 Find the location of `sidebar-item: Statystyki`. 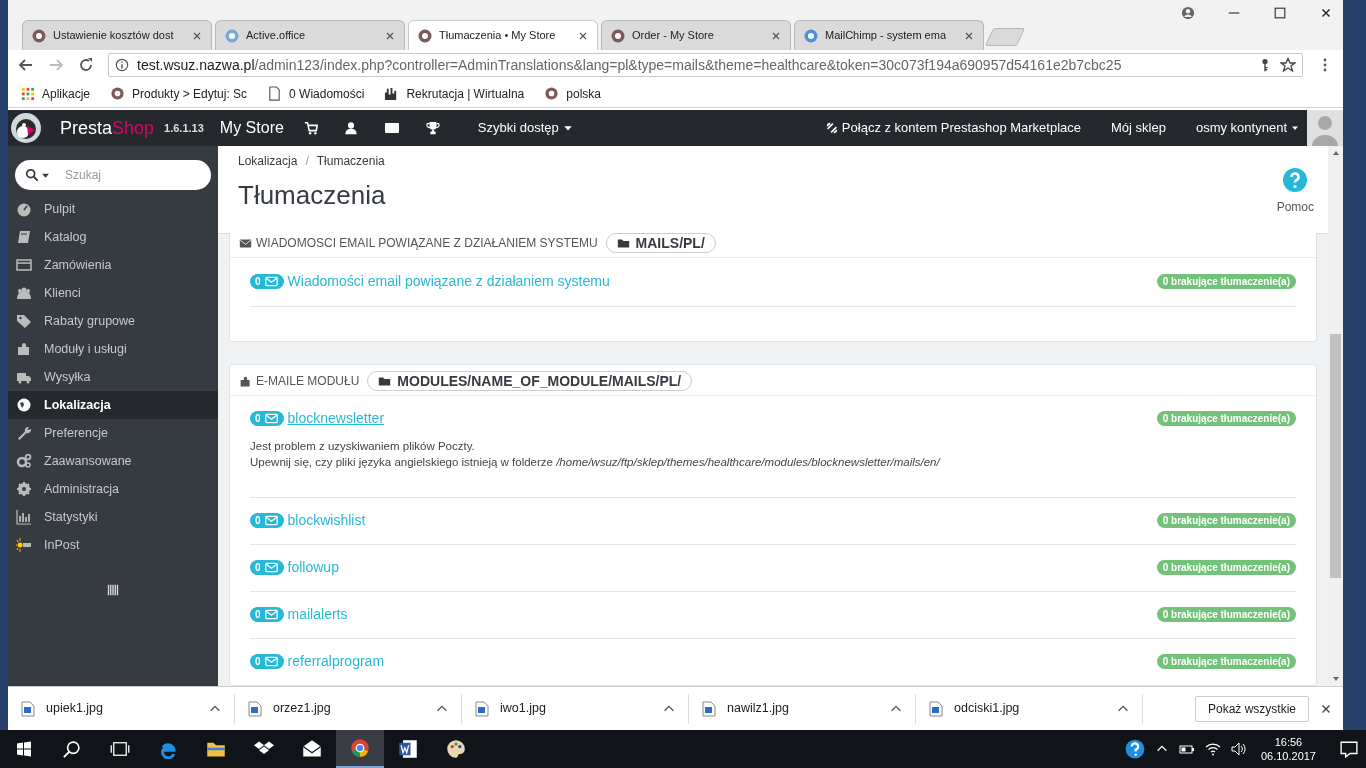

sidebar-item: Statystyki is located at coordinates (113, 517).